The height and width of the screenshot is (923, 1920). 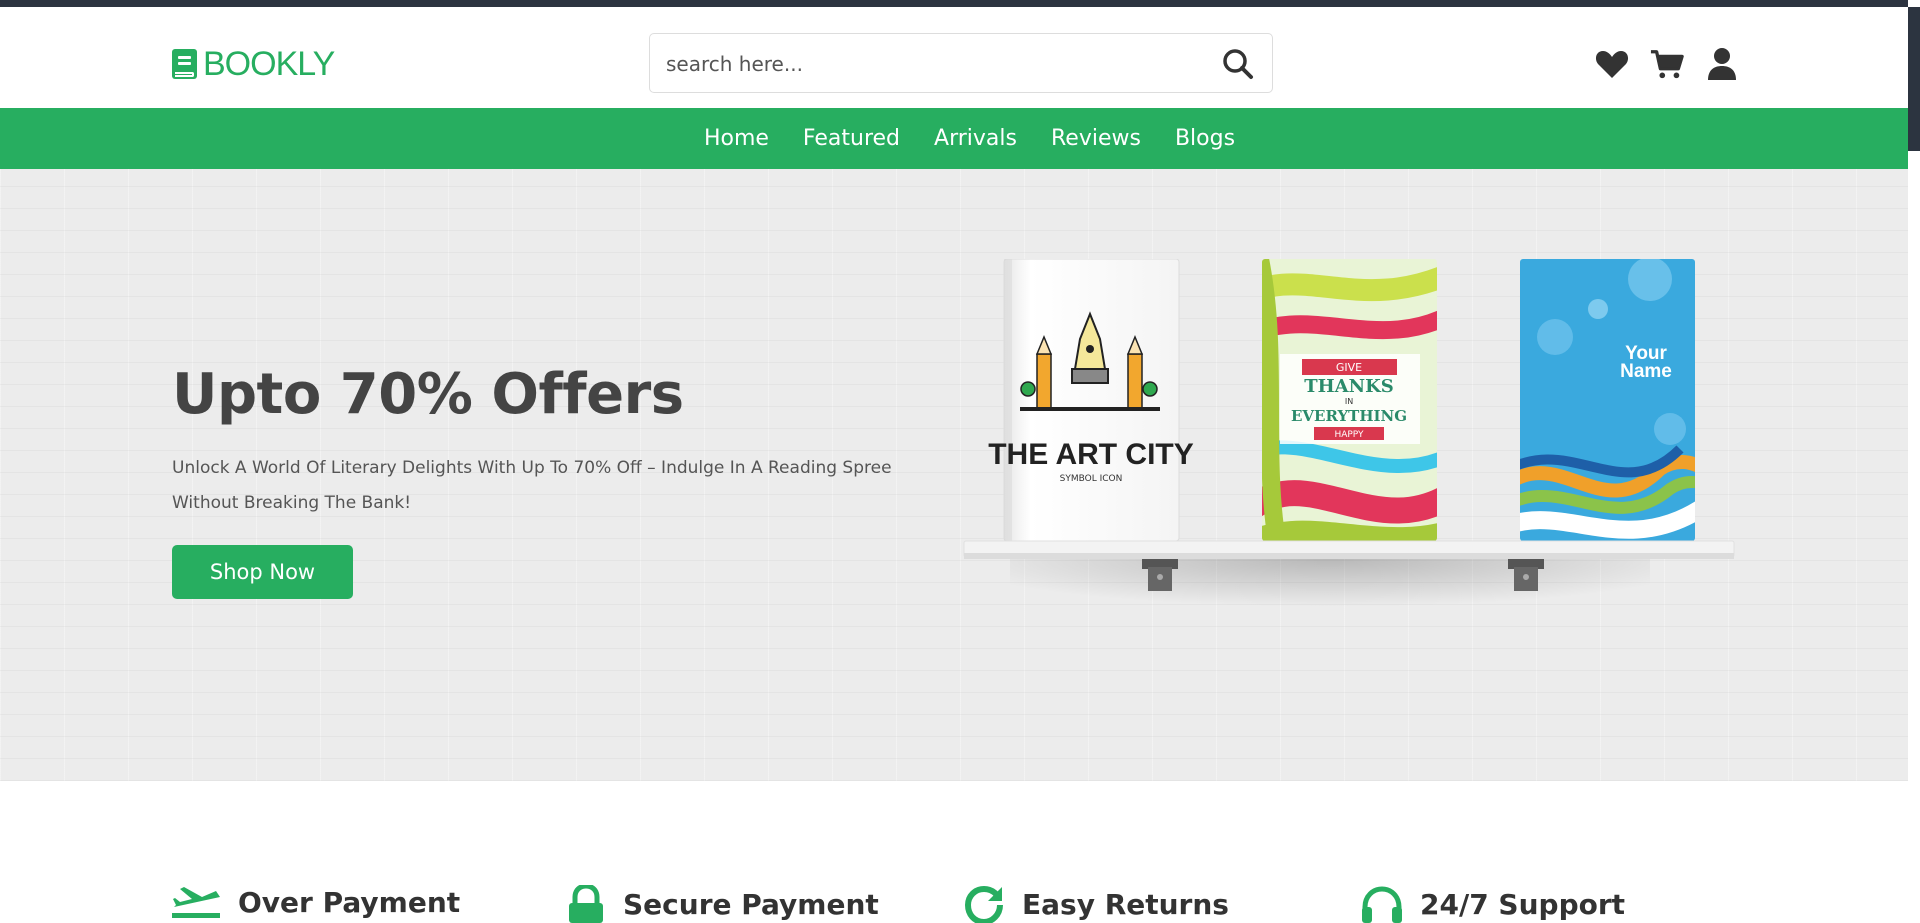 I want to click on feature-item: Secure Payment, so click(x=722, y=904).